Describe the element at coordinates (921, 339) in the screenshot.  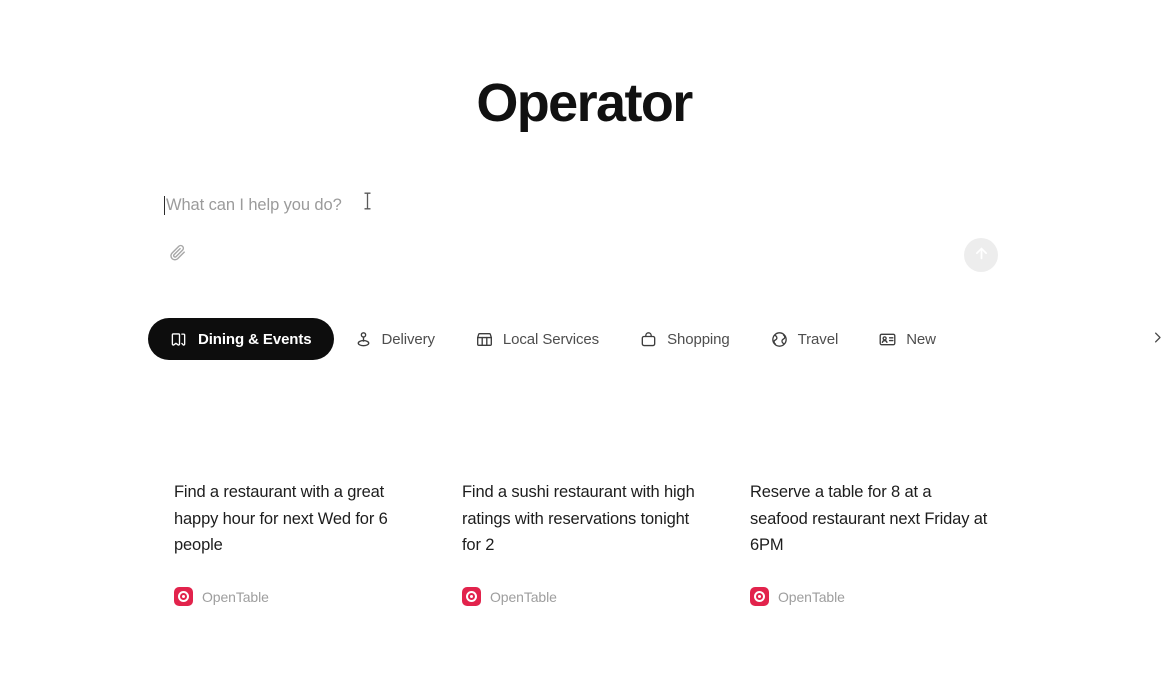
I see `tab-label: New` at that location.